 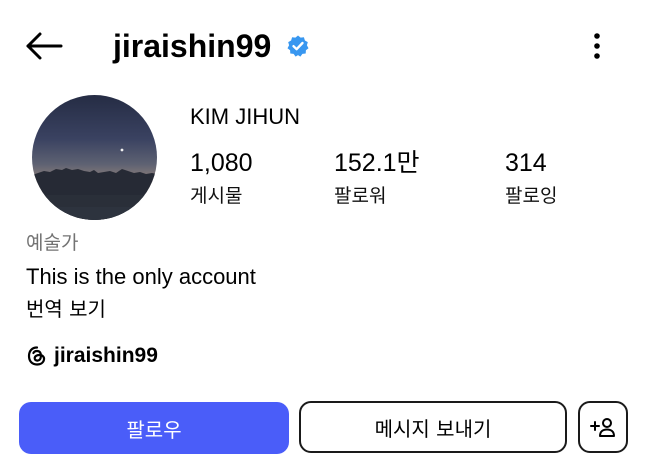 What do you see at coordinates (141, 276) in the screenshot?
I see `profile-bio: This is the only account` at bounding box center [141, 276].